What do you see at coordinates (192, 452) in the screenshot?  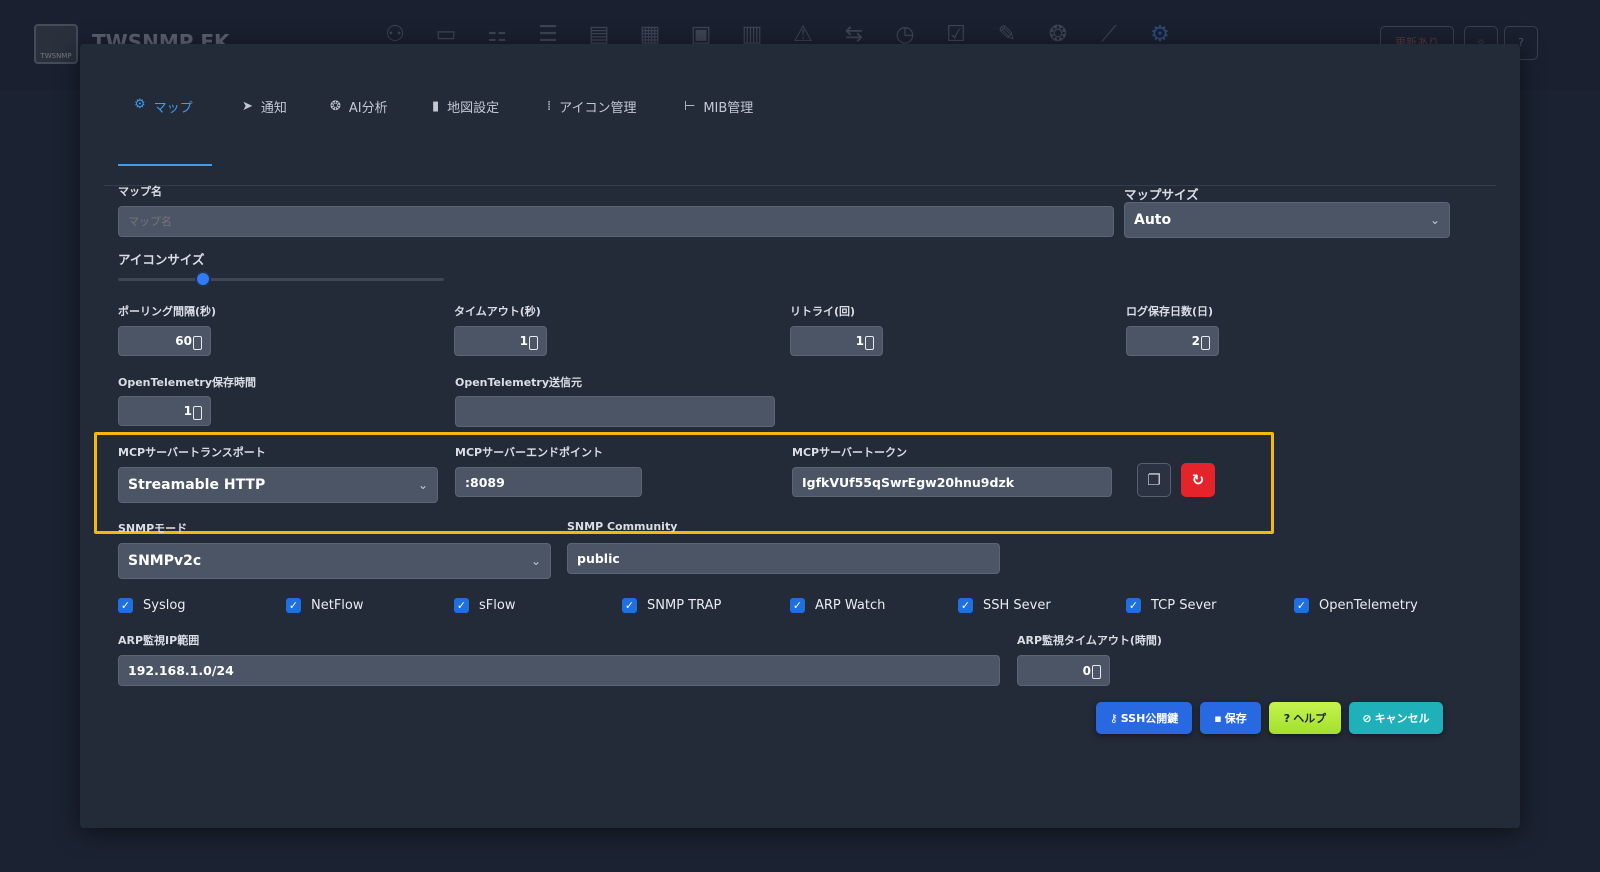 I see `mcp-transport-label: MCPサーバートランスポート` at bounding box center [192, 452].